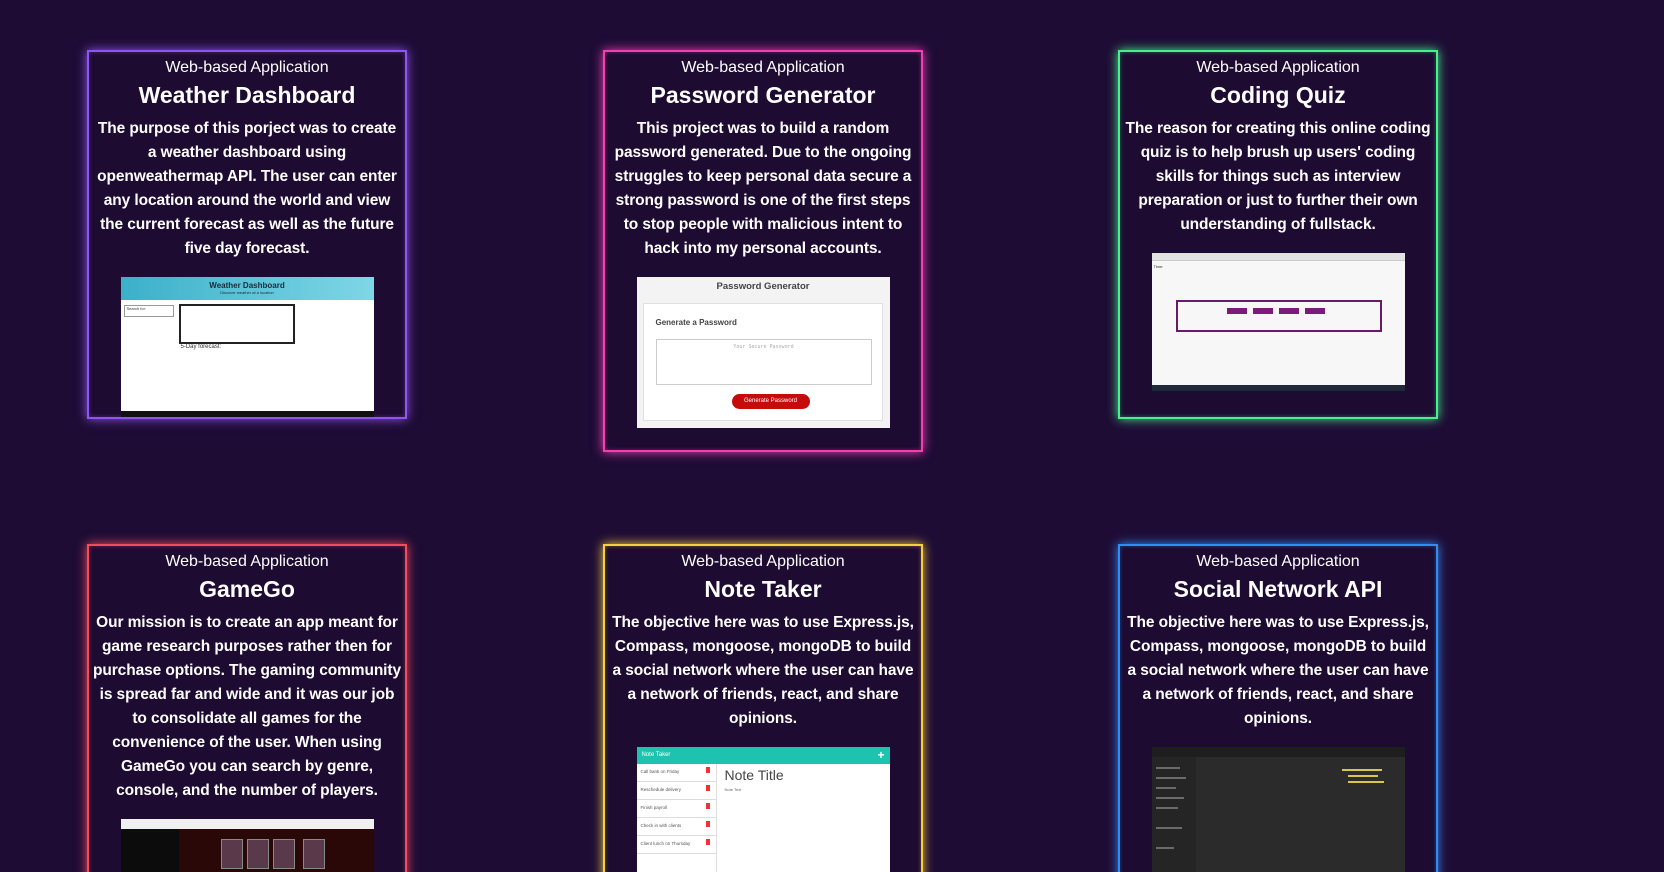 This screenshot has width=1664, height=872. I want to click on project-title: GameGo, so click(247, 589).